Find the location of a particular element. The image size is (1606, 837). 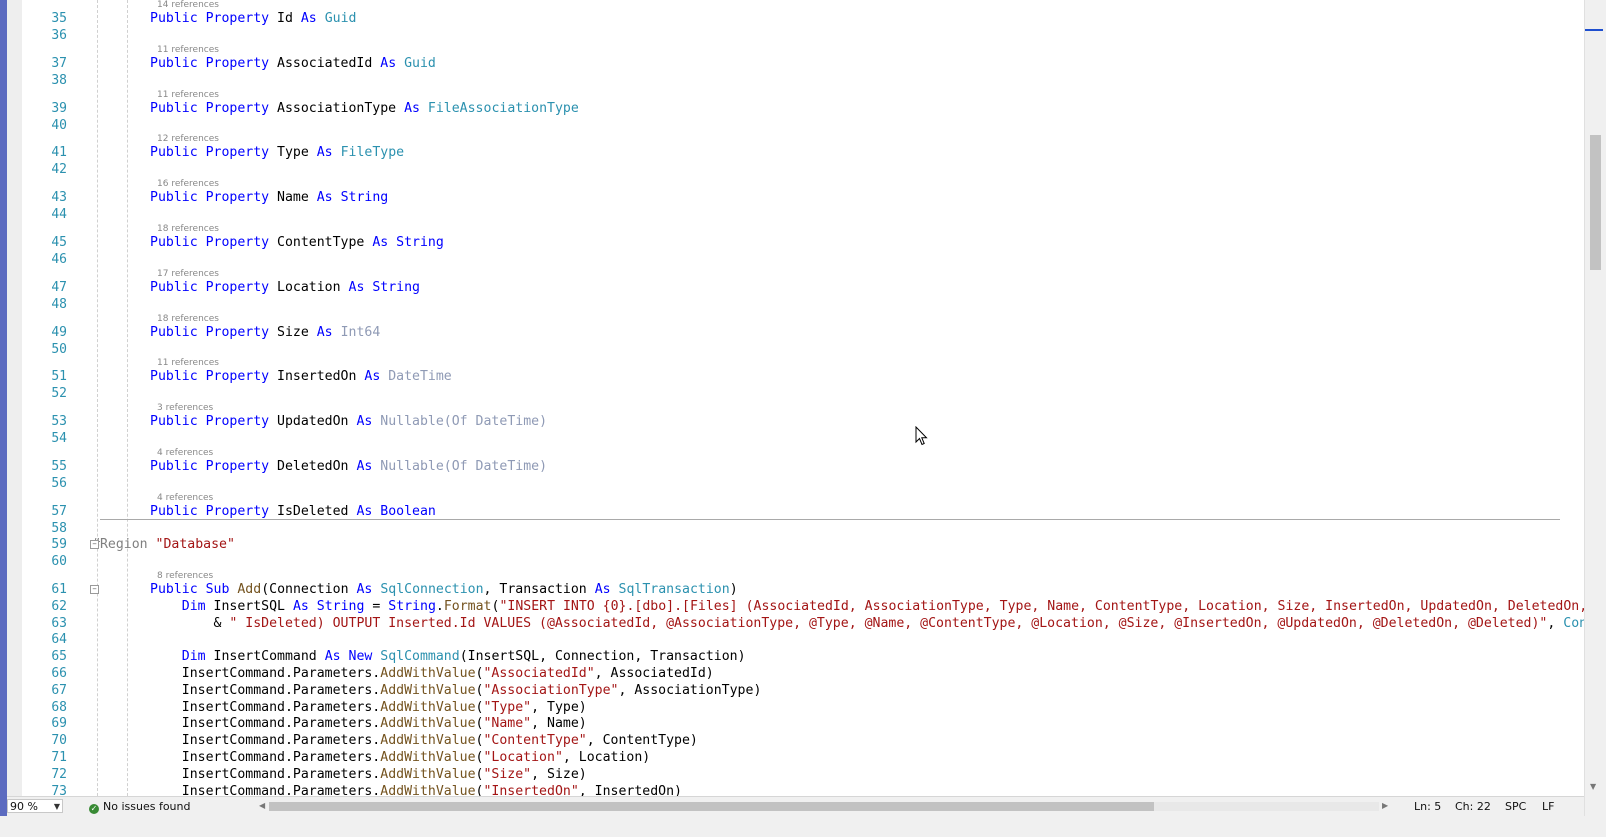

code-lens-references: 8 references is located at coordinates (185, 576).